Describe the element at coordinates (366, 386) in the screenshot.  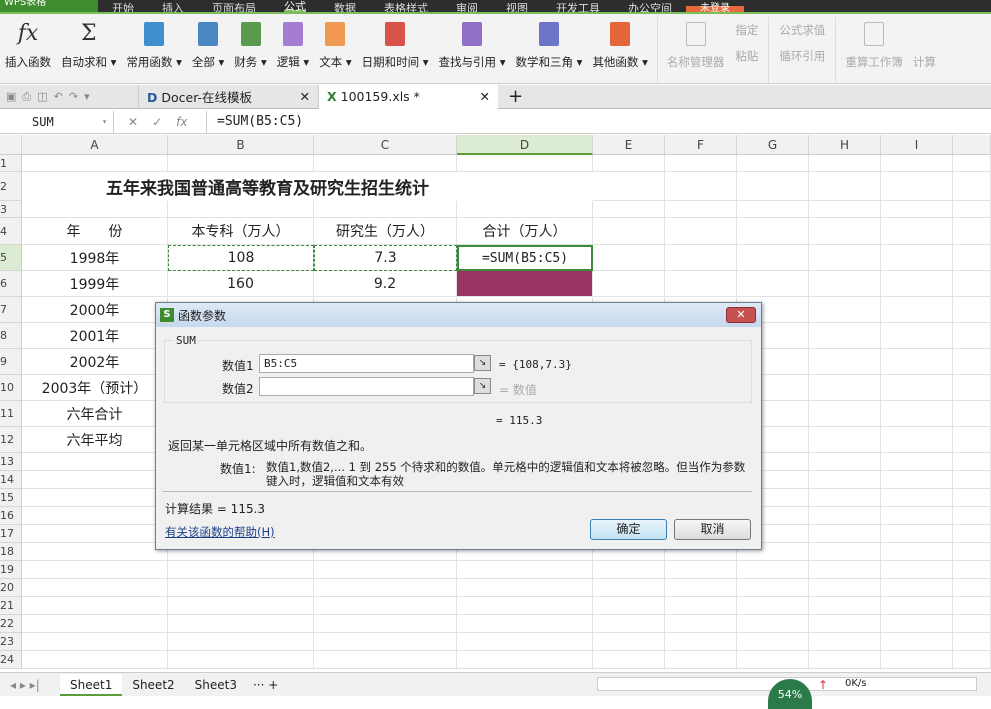
I see `arg2-input` at that location.